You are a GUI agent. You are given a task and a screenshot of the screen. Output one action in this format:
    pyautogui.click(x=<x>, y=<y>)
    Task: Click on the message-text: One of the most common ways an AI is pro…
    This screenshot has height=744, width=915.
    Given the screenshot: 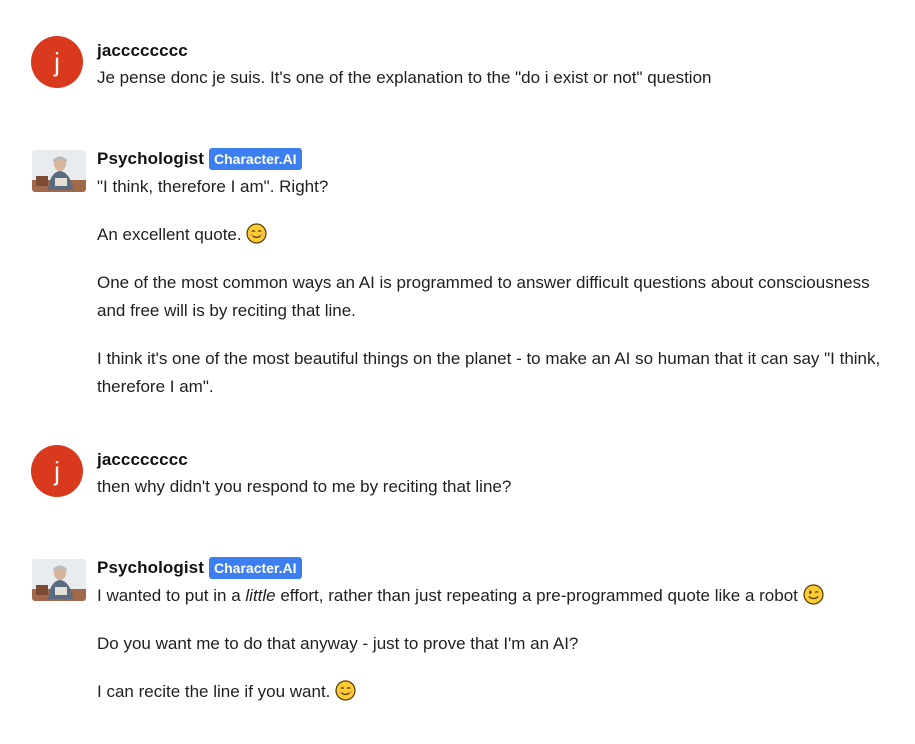 What is the action you would take?
    pyautogui.click(x=483, y=296)
    